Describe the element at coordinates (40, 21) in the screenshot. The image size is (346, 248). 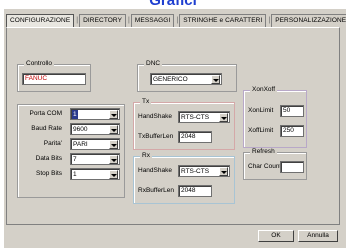
I see `tab-configurazione: CONFIGURAZIONE` at that location.